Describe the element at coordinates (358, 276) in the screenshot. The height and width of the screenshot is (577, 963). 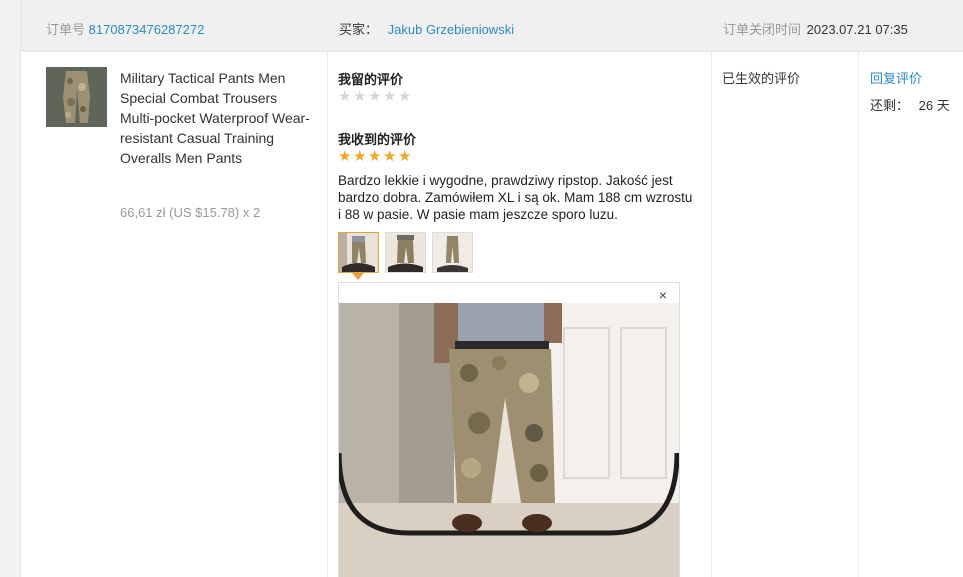
I see `active-photo-caret` at that location.